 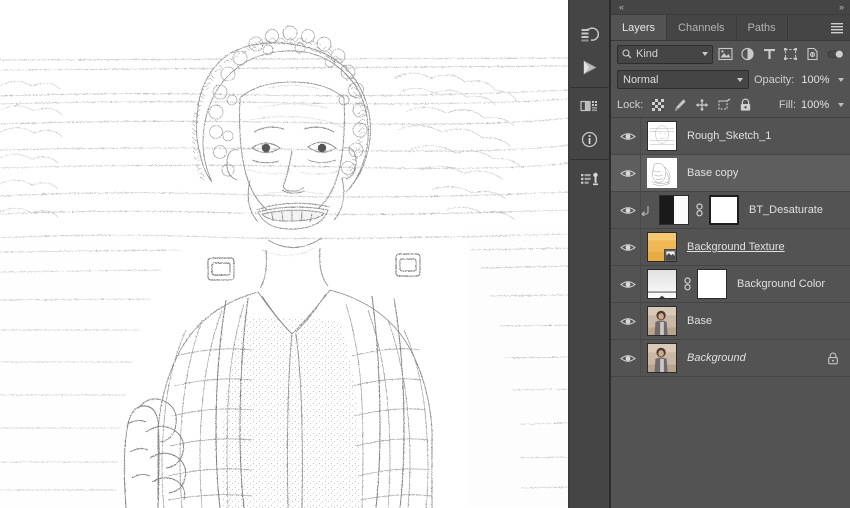 I want to click on blend-mode-row: Normal Opacity: 100%, so click(x=730, y=79).